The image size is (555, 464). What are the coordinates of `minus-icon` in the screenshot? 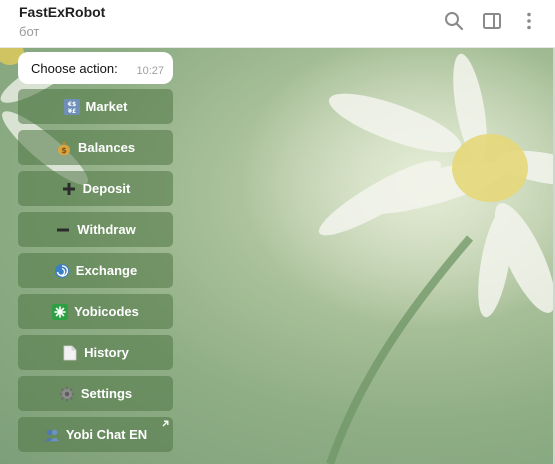 It's located at (63, 230).